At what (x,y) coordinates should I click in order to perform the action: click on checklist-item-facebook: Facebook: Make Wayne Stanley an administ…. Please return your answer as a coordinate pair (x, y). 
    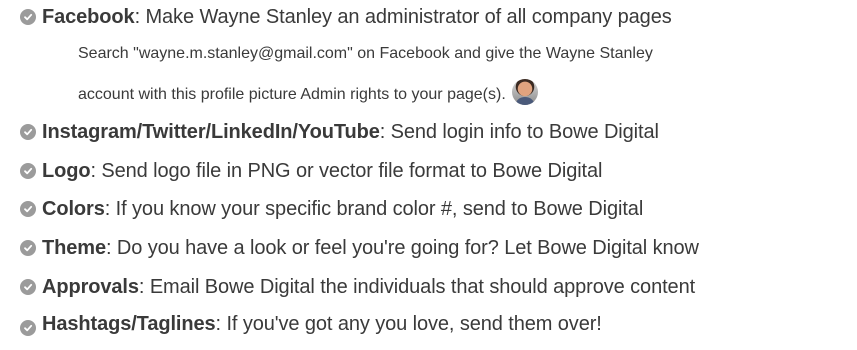
    Looking at the image, I should click on (428, 17).